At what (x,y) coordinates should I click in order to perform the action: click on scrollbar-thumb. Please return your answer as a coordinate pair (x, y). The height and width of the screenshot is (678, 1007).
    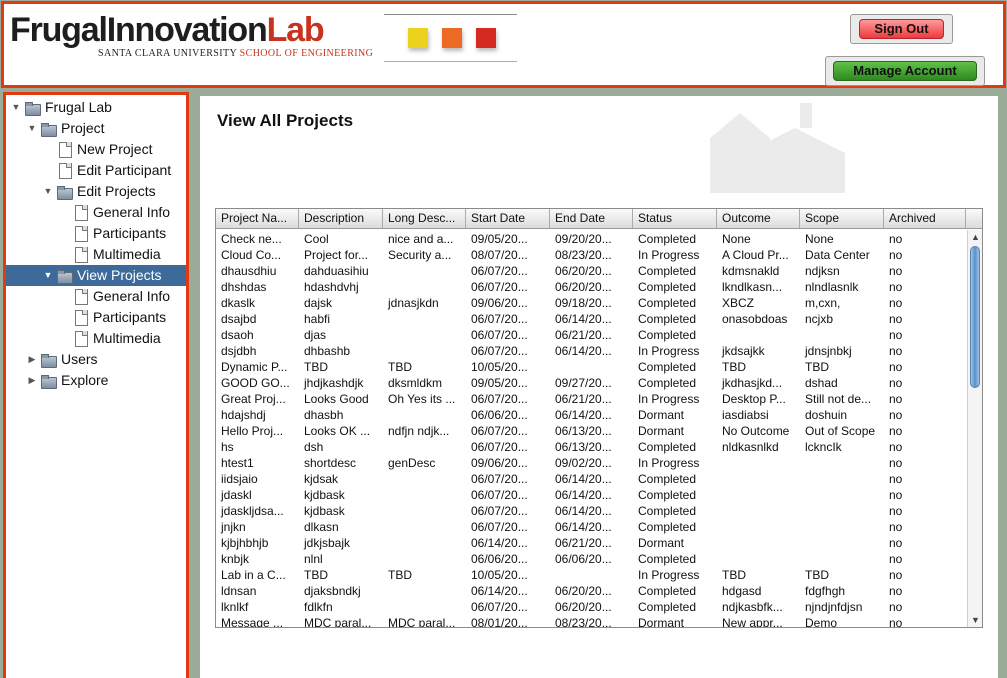
    Looking at the image, I should click on (975, 317).